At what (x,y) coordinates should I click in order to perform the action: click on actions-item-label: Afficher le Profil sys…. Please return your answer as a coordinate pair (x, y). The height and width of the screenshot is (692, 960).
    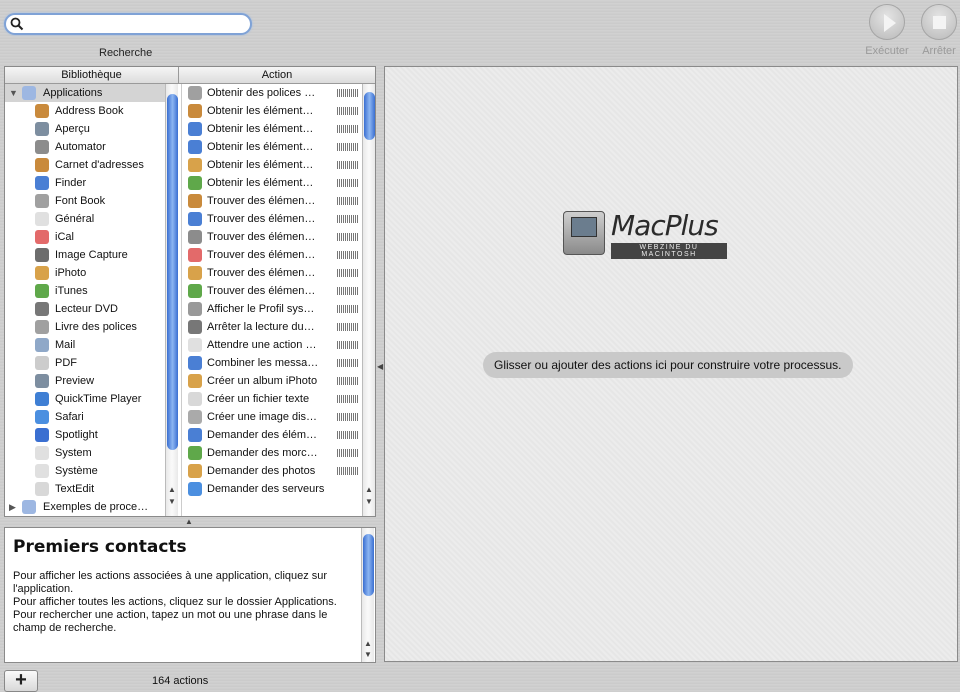
    Looking at the image, I should click on (261, 309).